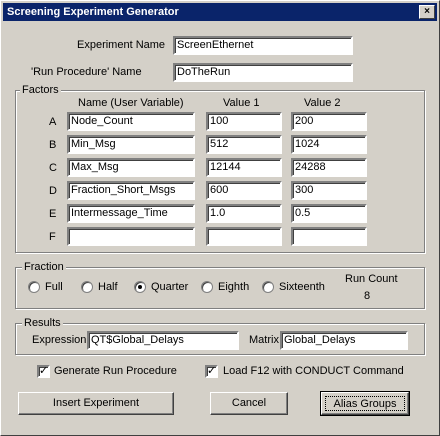 This screenshot has height=436, width=440. What do you see at coordinates (322, 103) in the screenshot?
I see `column-header-value2: Value 2` at bounding box center [322, 103].